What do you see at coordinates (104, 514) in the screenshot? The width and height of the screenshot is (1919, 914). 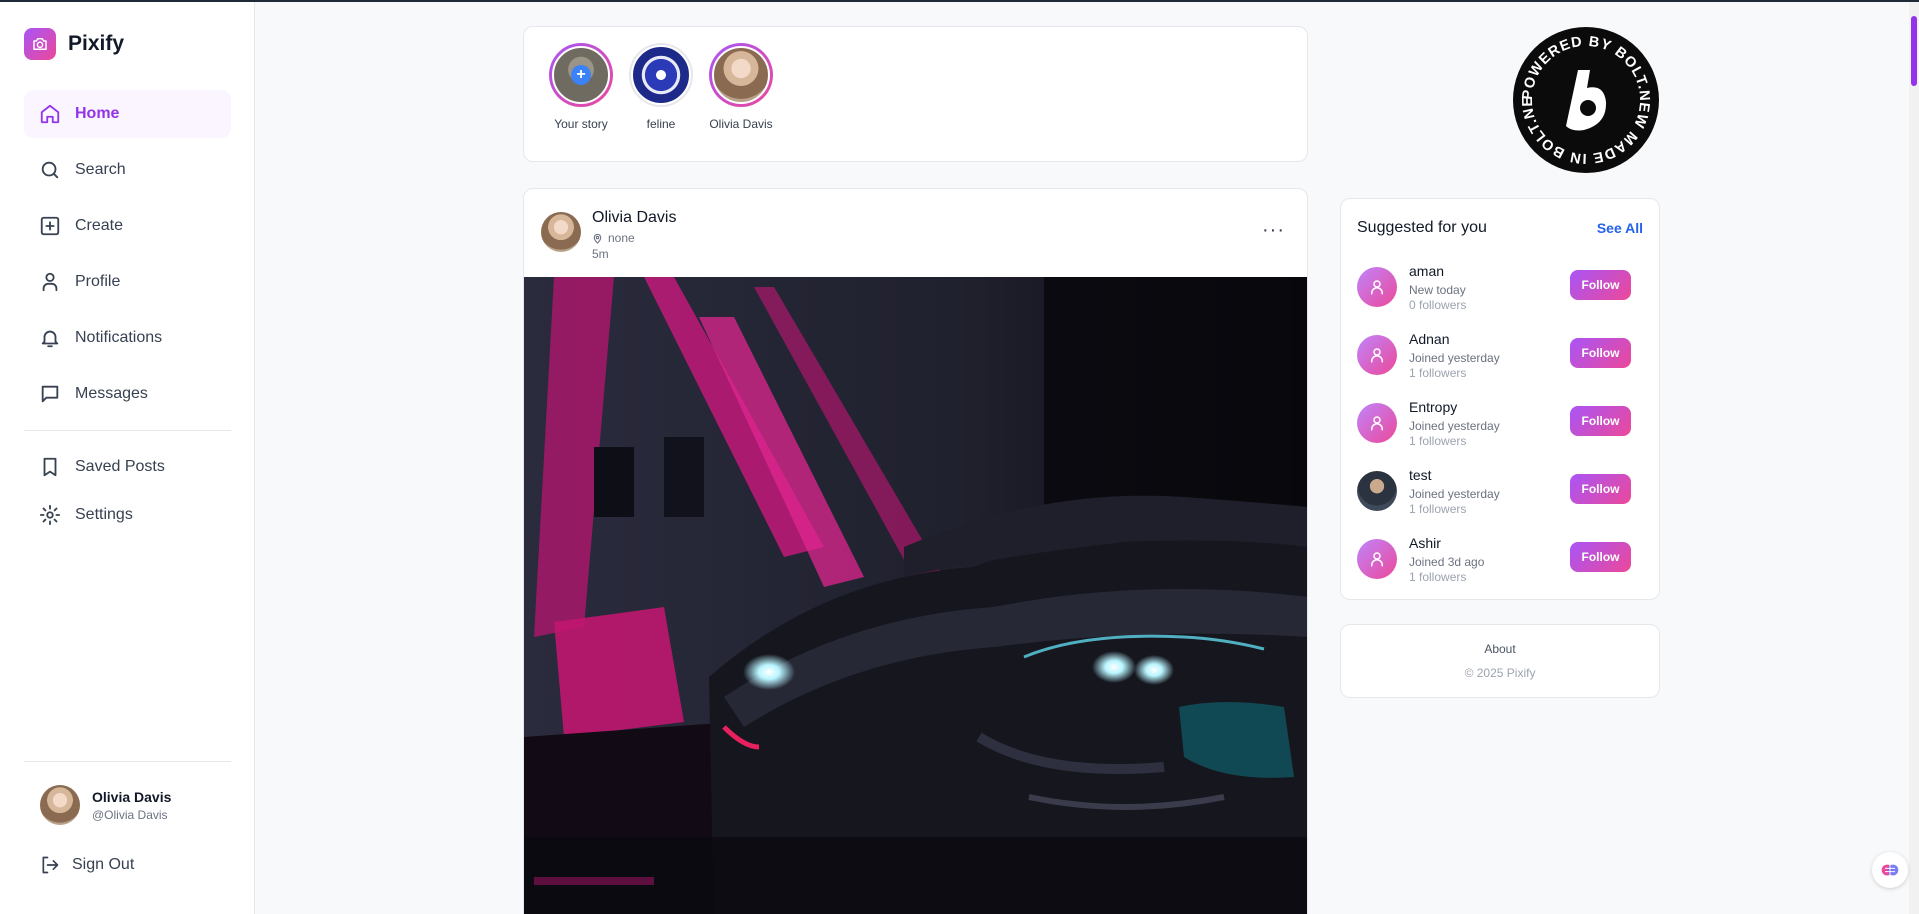 I see `nav-item-label: Settings` at bounding box center [104, 514].